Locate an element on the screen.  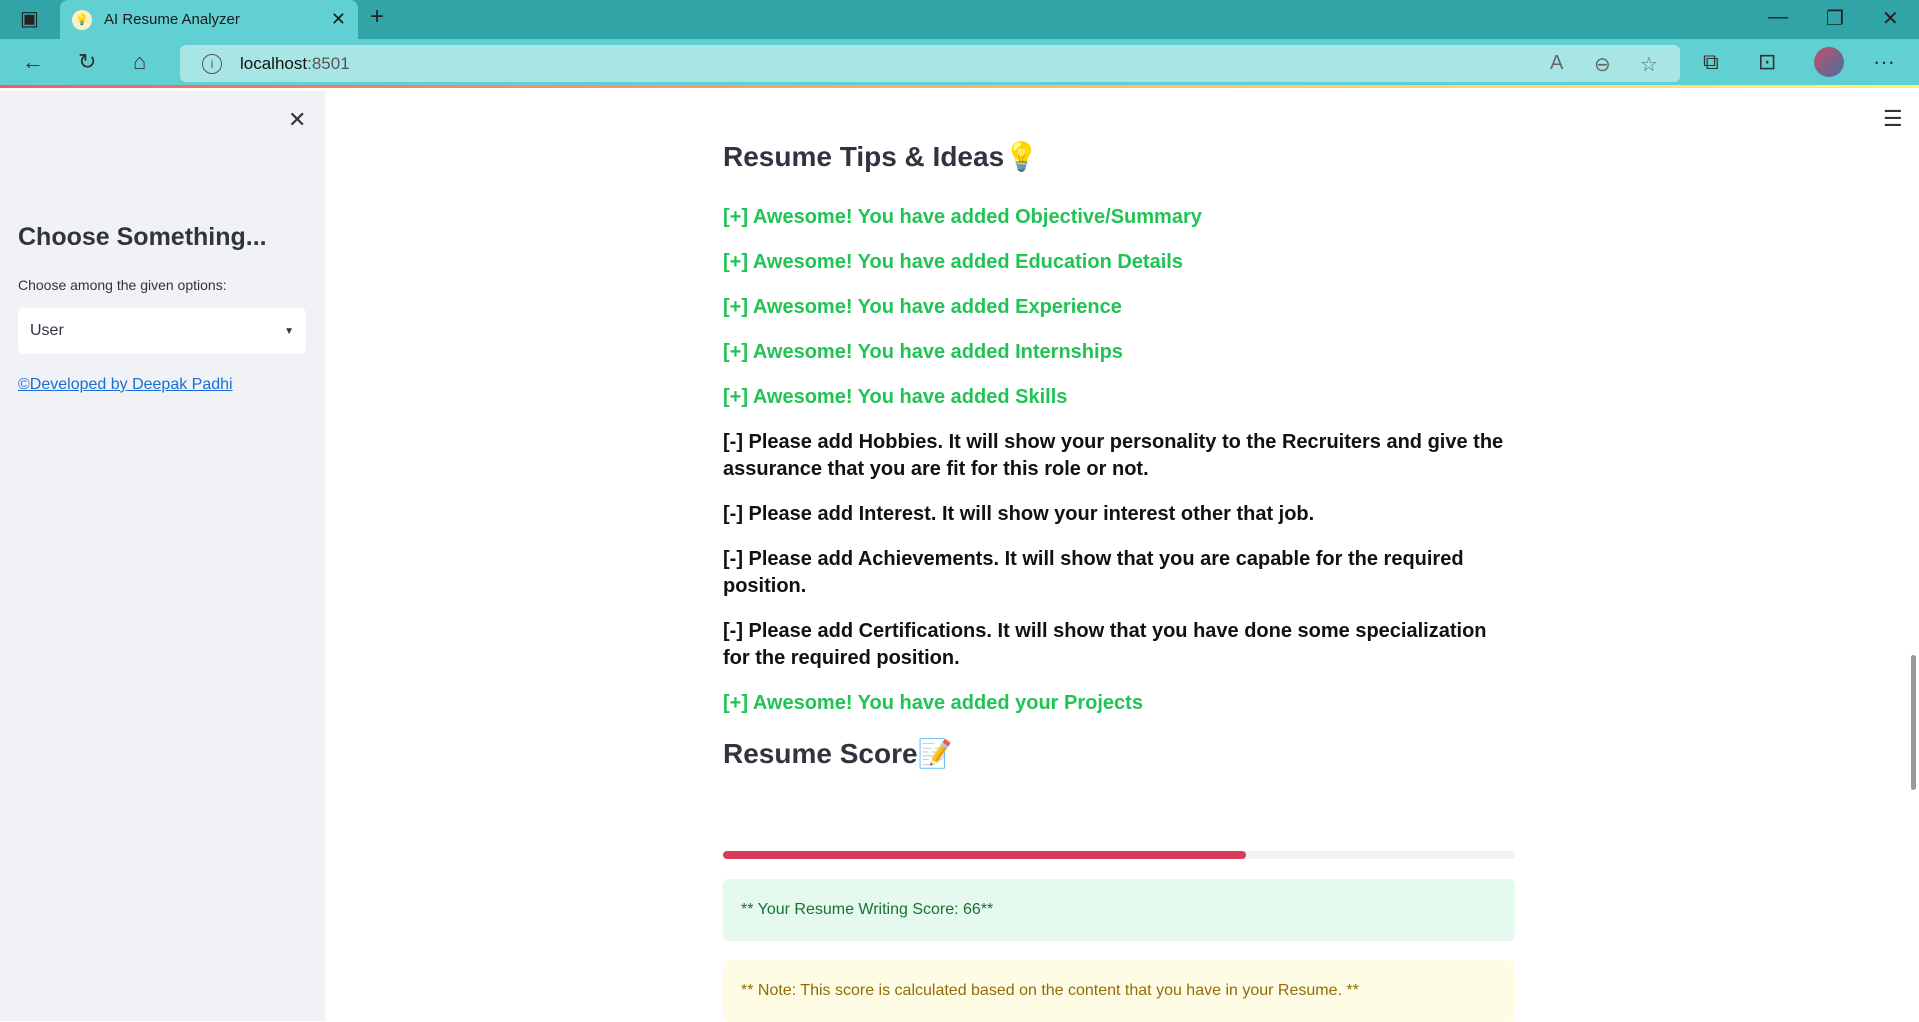
tip-item: [+] Awesome! You have added Experience is located at coordinates (922, 307).